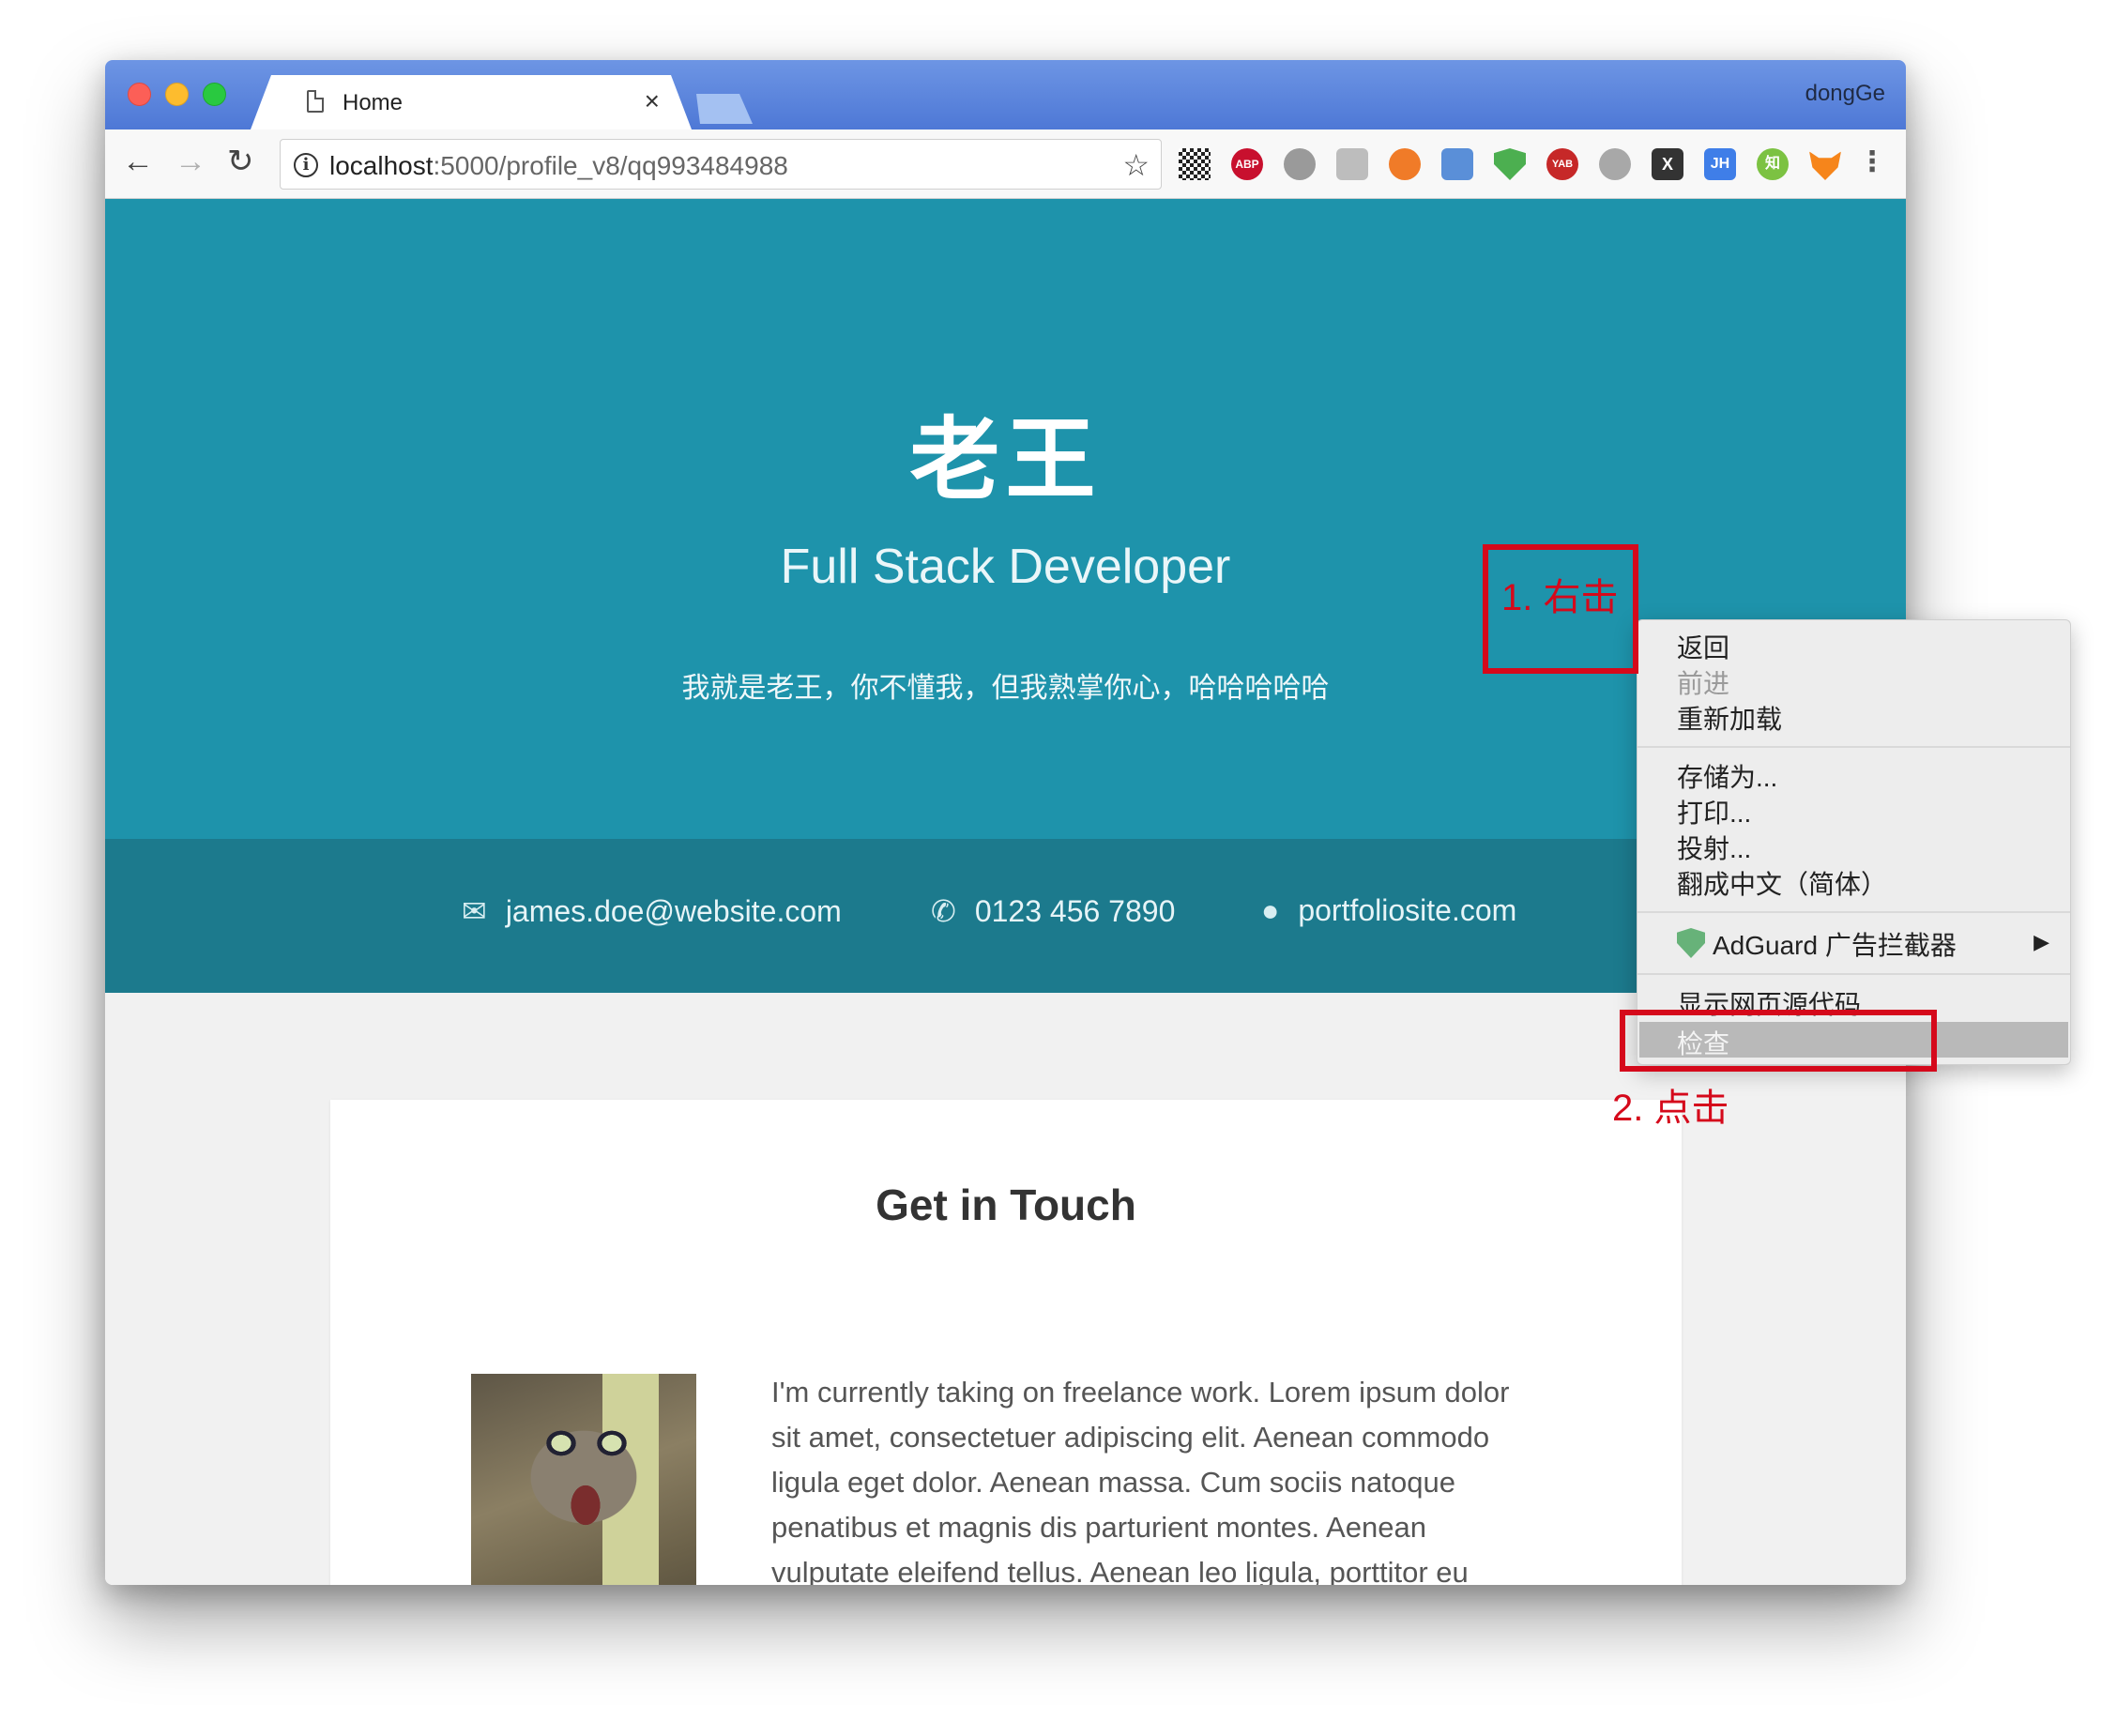 The width and height of the screenshot is (2102, 1736). I want to click on phone-text: 0123 456 7890, so click(1075, 911).